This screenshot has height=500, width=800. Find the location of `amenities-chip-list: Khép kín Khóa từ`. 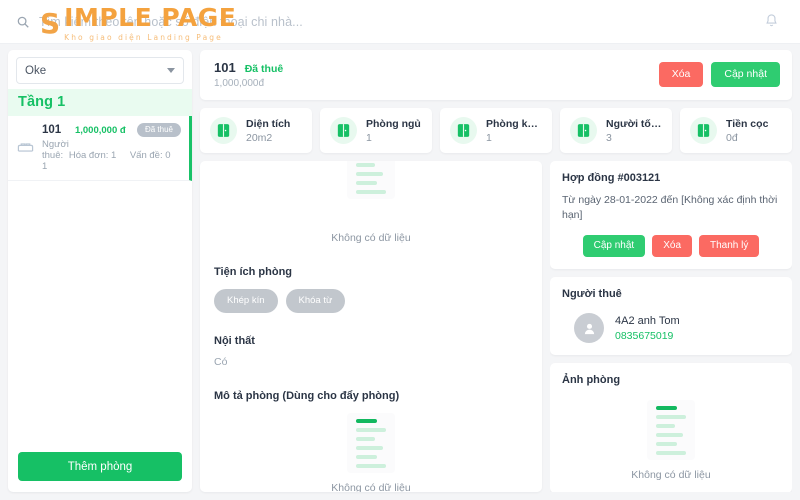

amenities-chip-list: Khép kín Khóa từ is located at coordinates (371, 301).